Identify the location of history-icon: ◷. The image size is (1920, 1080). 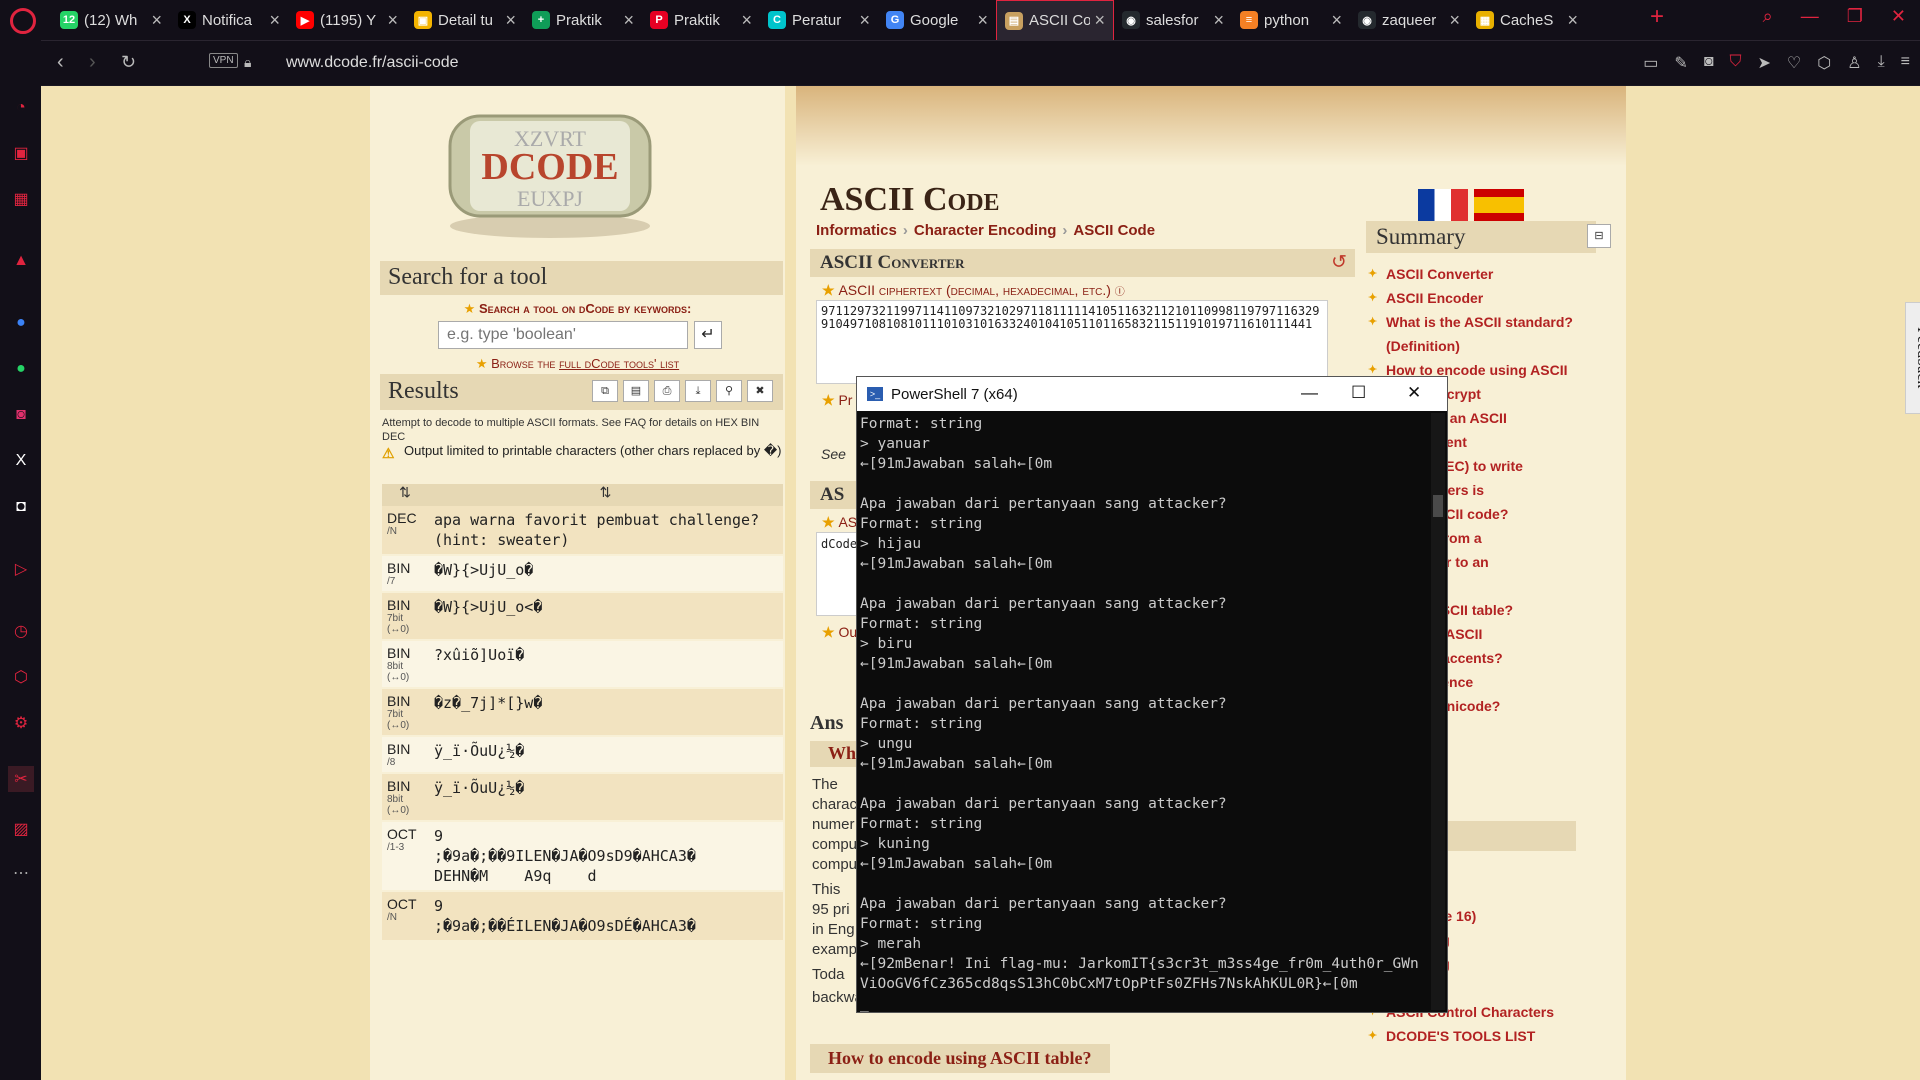
(21, 631).